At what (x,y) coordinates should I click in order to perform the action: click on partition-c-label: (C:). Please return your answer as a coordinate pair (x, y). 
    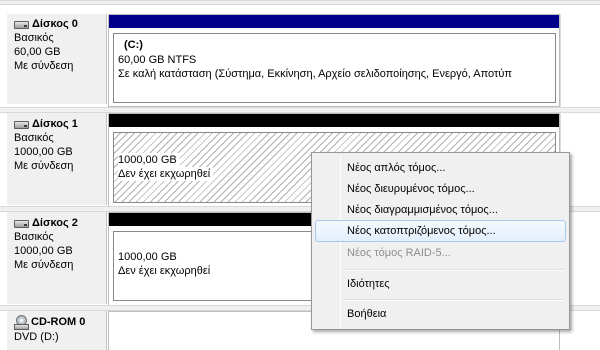
    Looking at the image, I should click on (133, 45).